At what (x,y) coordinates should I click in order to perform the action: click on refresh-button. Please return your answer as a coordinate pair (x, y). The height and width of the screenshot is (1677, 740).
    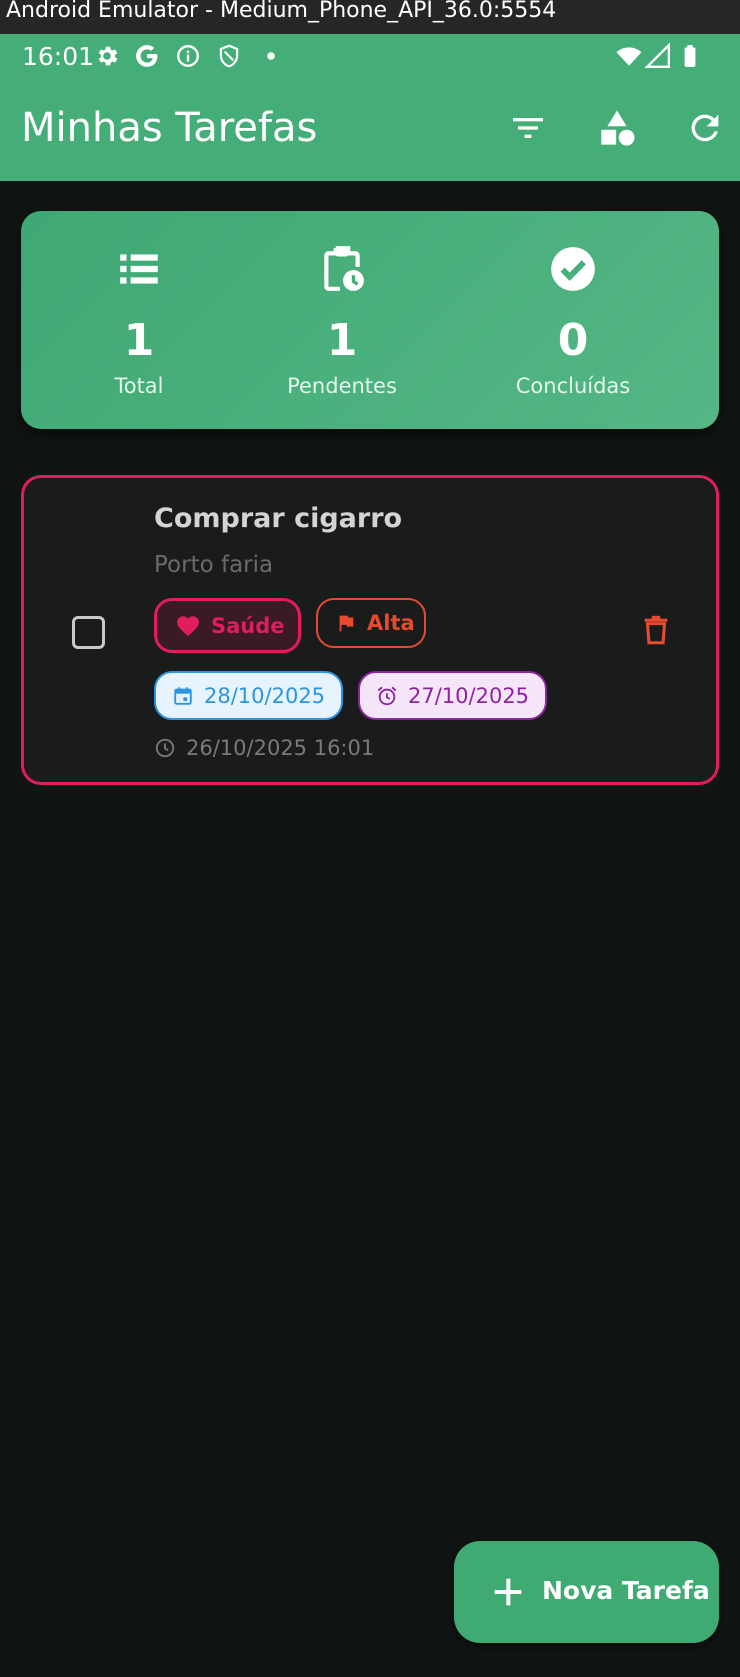
    Looking at the image, I should click on (705, 128).